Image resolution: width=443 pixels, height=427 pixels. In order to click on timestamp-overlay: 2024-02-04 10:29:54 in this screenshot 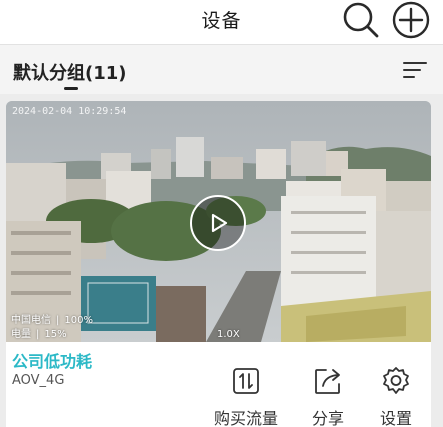, I will do `click(69, 111)`.